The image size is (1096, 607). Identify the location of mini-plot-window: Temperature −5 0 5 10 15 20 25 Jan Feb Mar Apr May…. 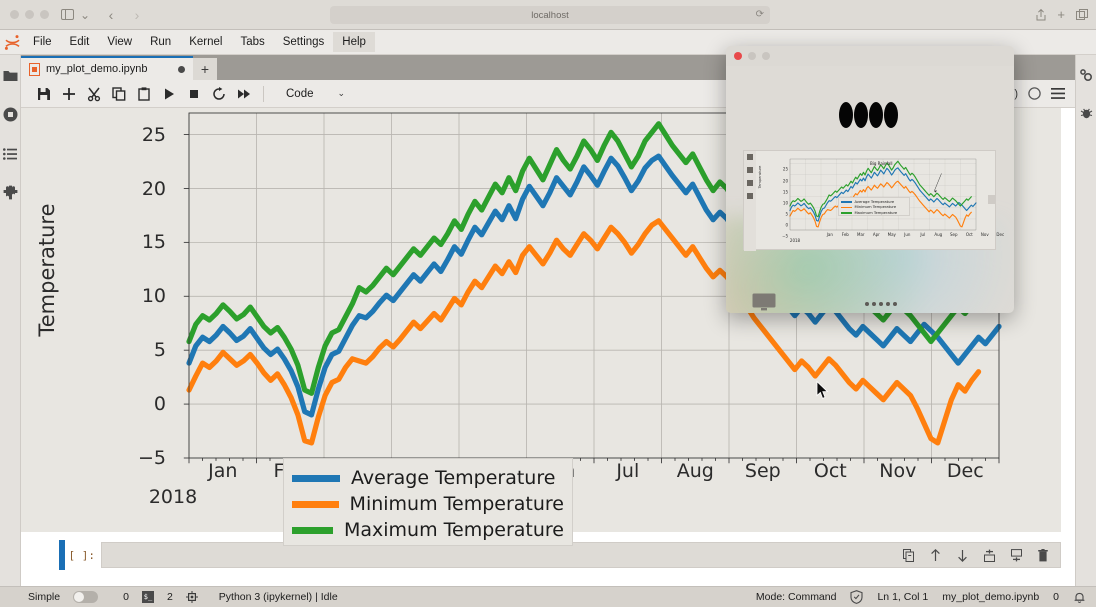
(873, 200).